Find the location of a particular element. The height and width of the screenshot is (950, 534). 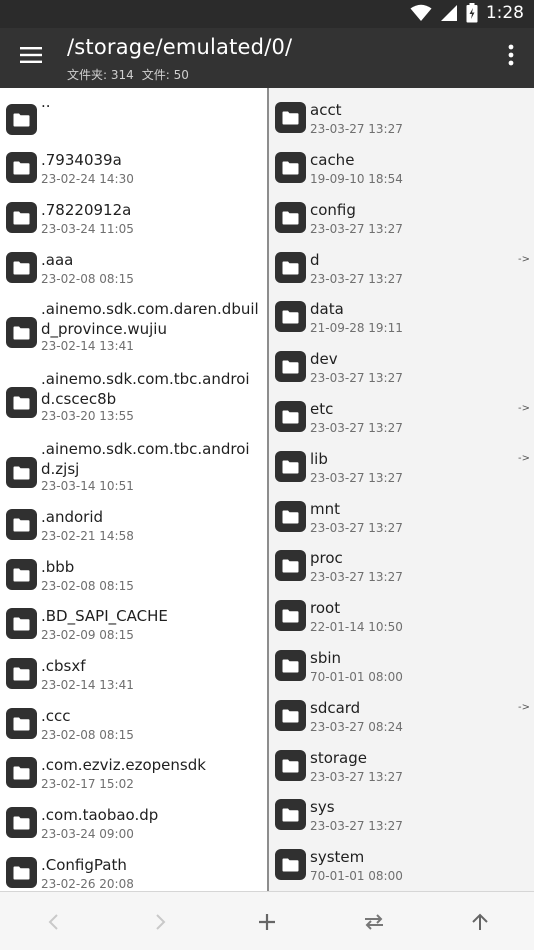

file-row: cache 19-09-10 18:54 is located at coordinates (401, 169).